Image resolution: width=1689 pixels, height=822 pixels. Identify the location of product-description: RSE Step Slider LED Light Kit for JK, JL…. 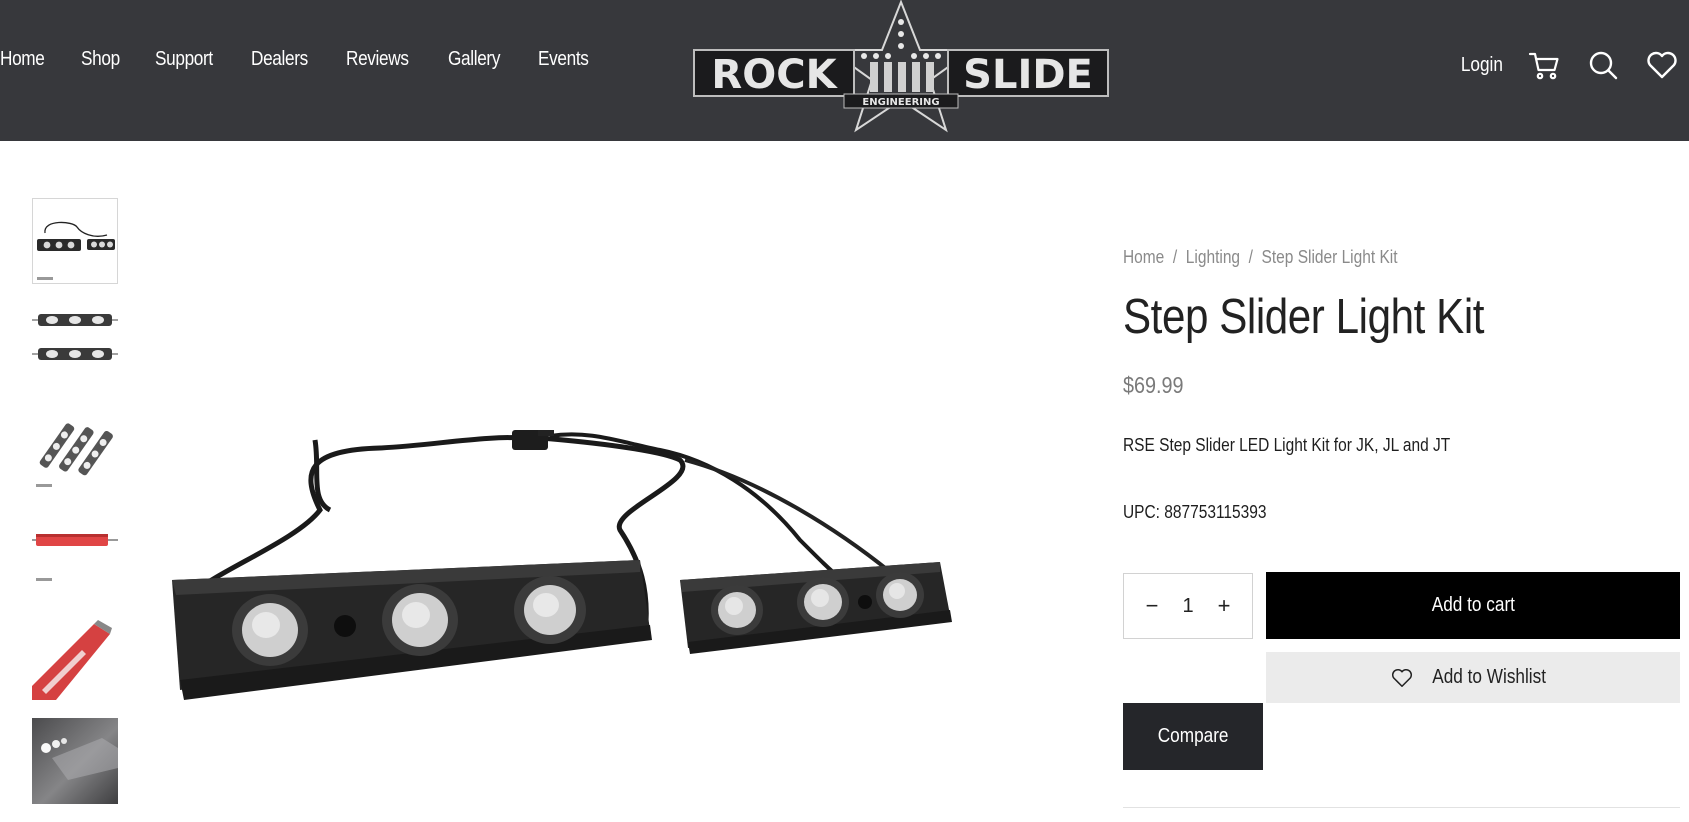
(1287, 445).